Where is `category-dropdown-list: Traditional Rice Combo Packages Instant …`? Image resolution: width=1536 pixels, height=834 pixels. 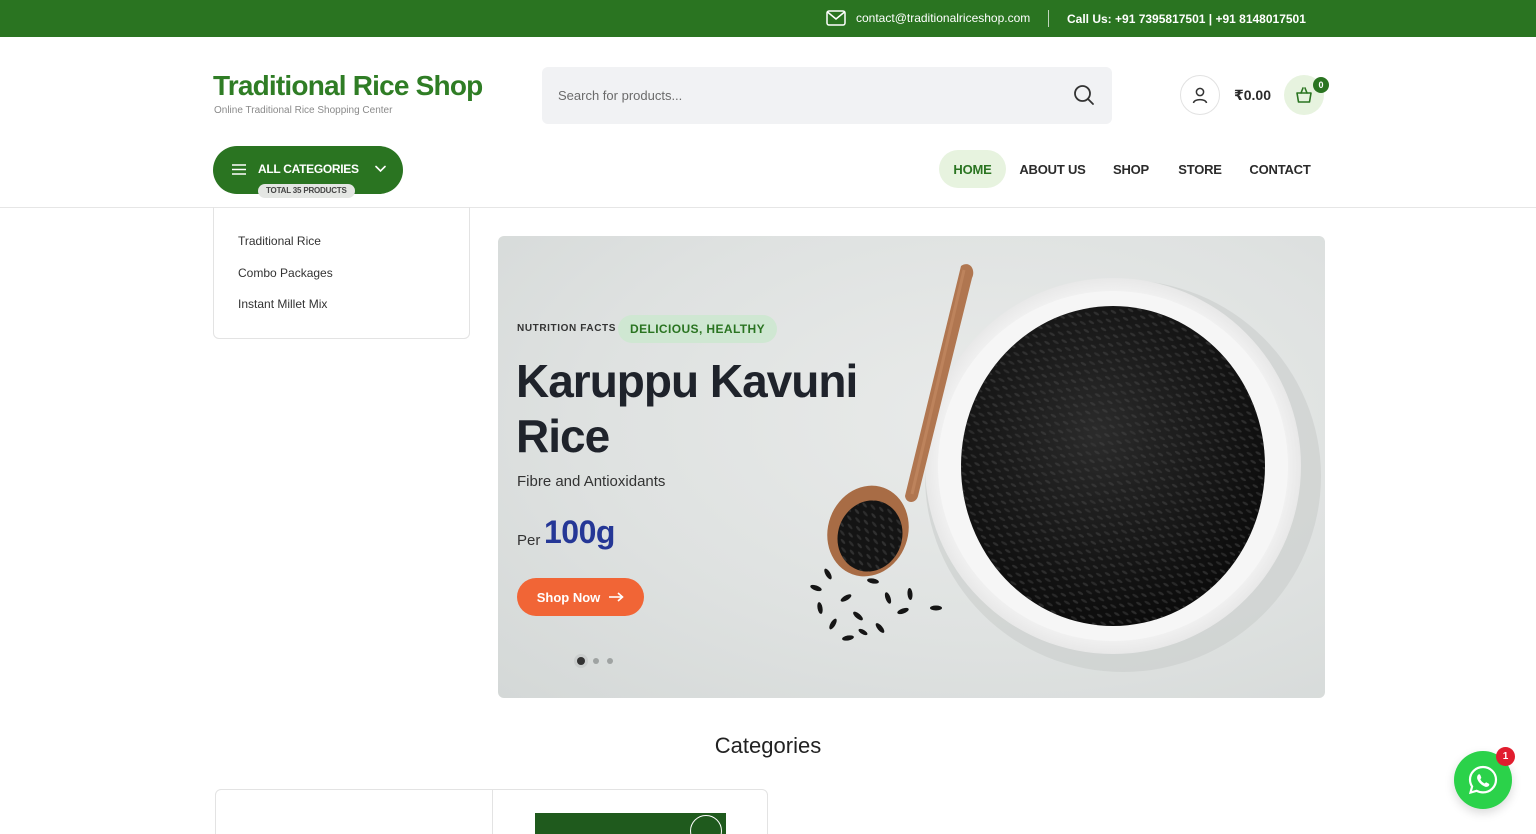
category-dropdown-list: Traditional Rice Combo Packages Instant … is located at coordinates (341, 273).